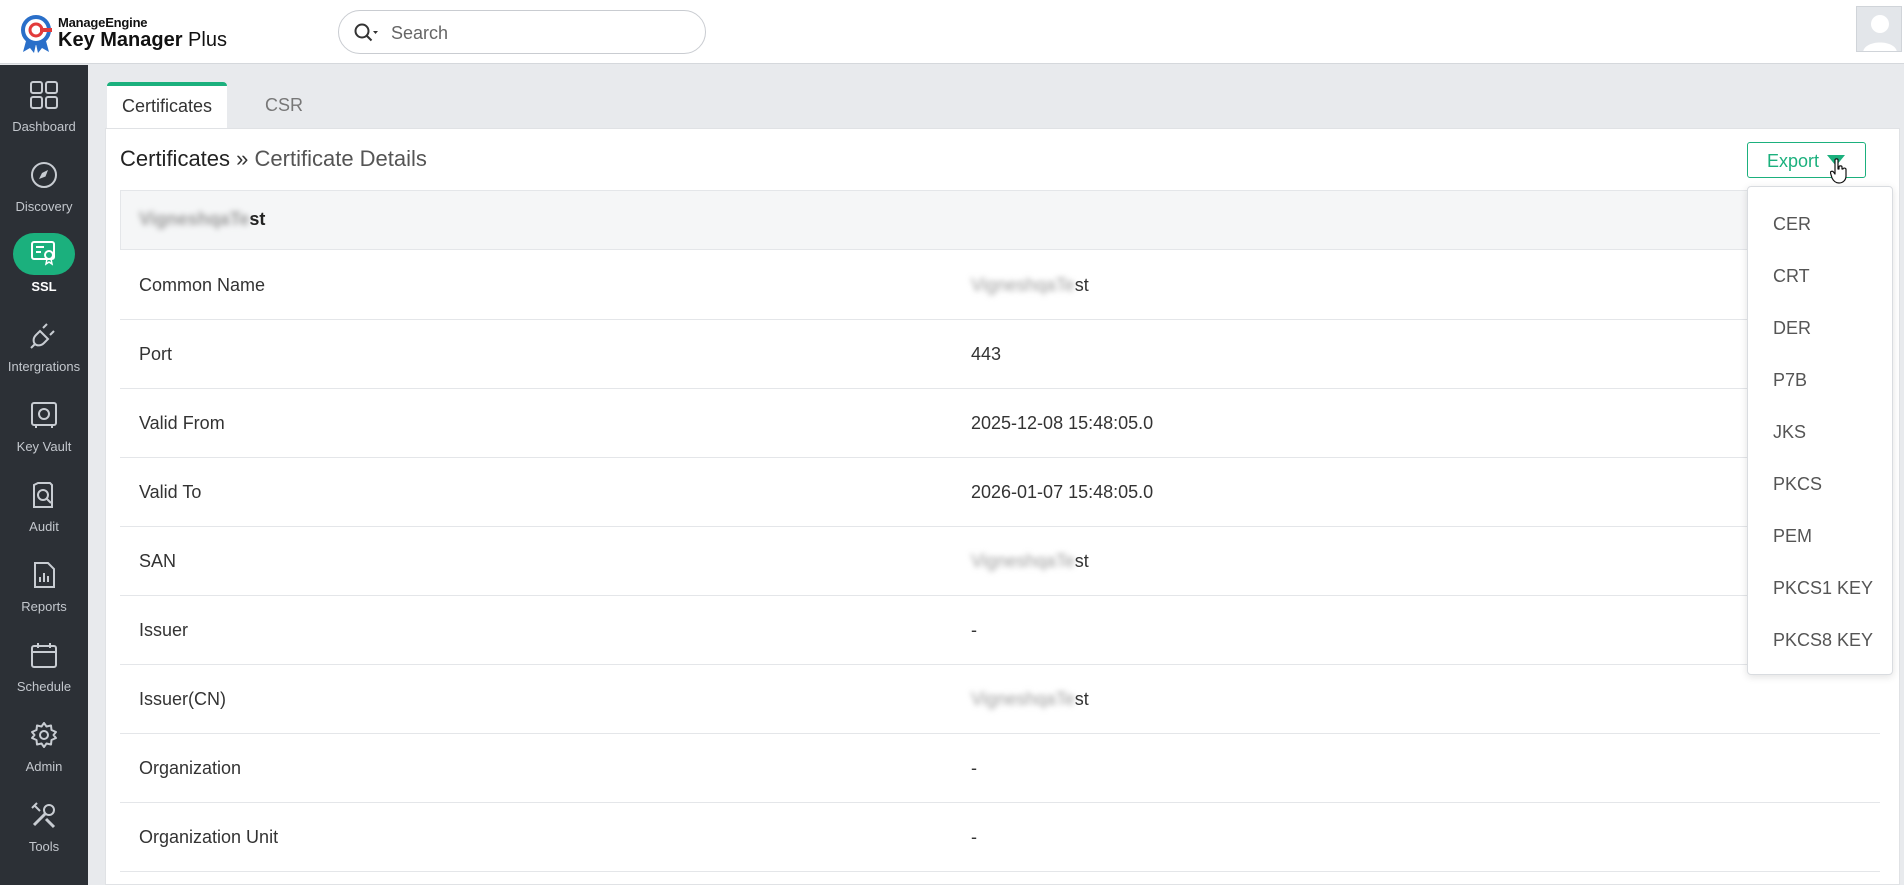 The image size is (1904, 885). I want to click on search-input: Search, so click(419, 33).